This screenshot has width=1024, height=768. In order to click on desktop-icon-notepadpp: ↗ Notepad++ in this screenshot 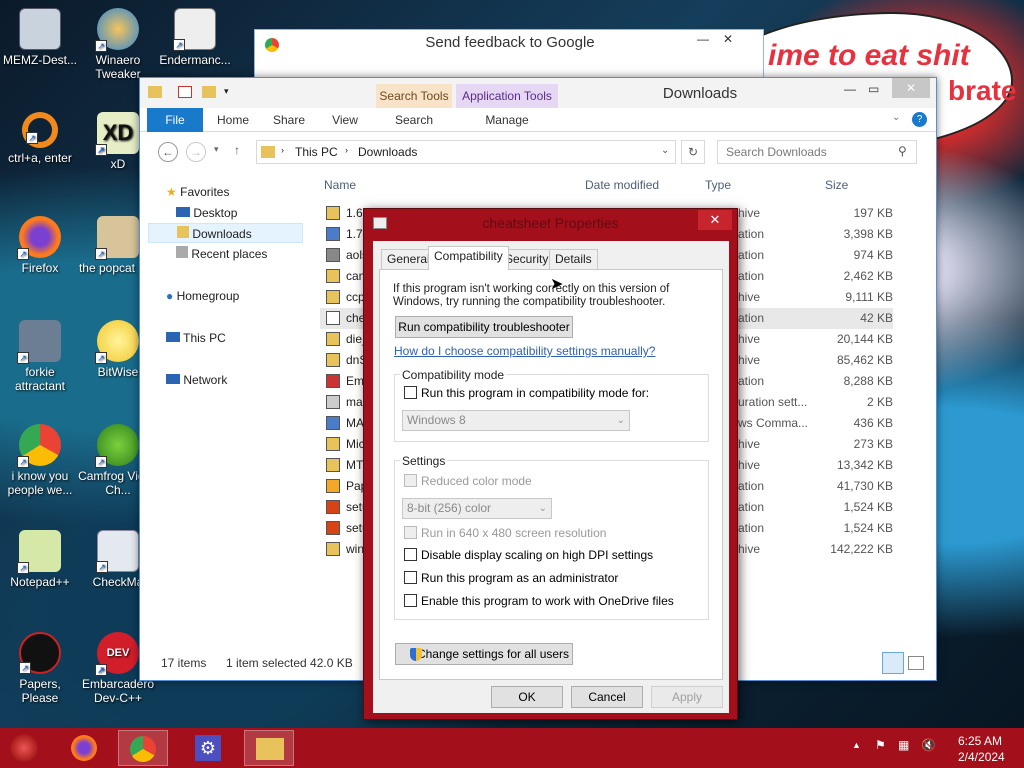, I will do `click(40, 559)`.